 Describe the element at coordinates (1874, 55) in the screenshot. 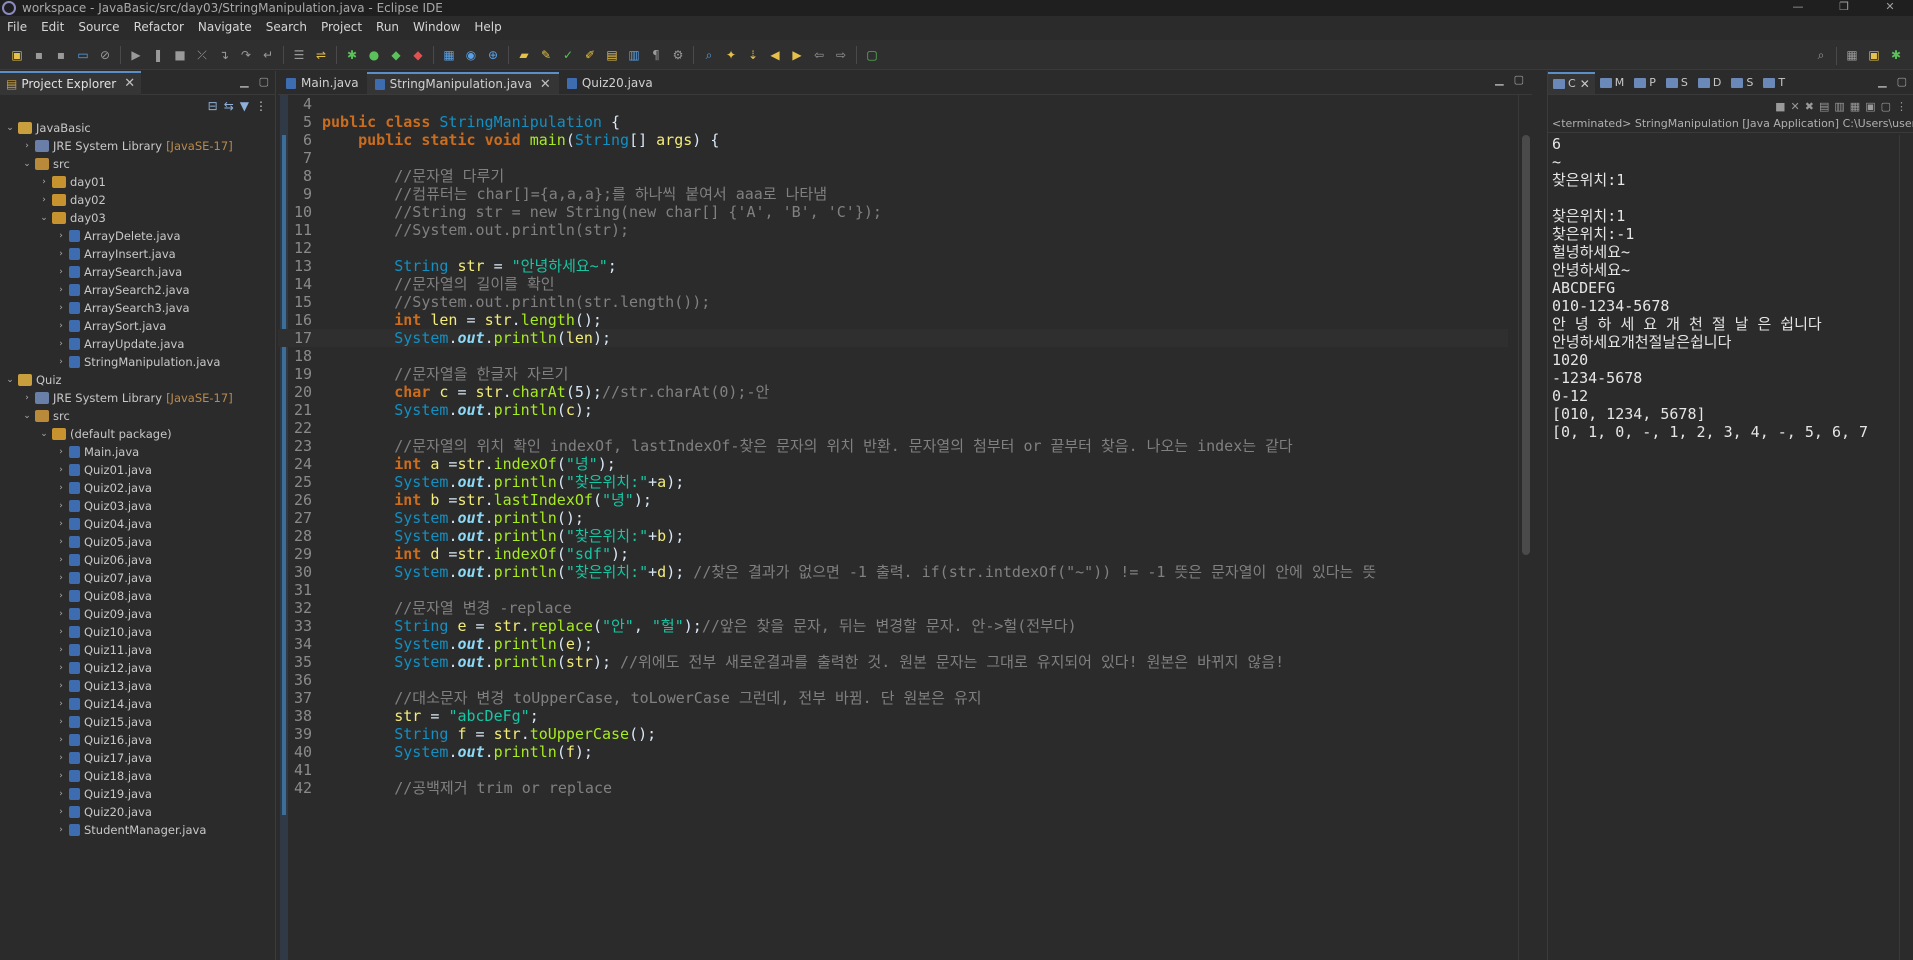

I see `java-perspective-icon: ▣` at that location.